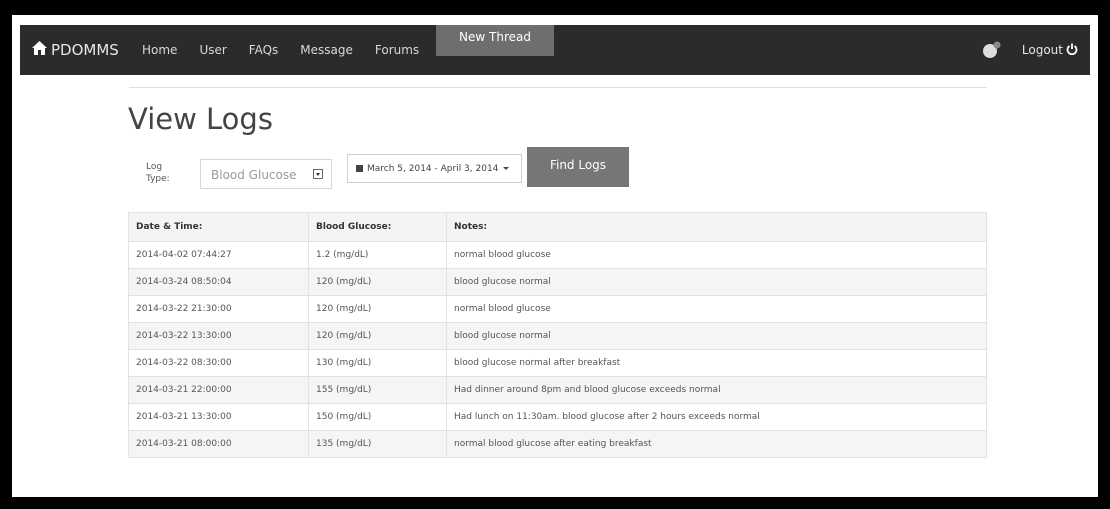 The width and height of the screenshot is (1110, 509). I want to click on date-range-picker: March 5, 2014 - April 3, 2014, so click(434, 168).